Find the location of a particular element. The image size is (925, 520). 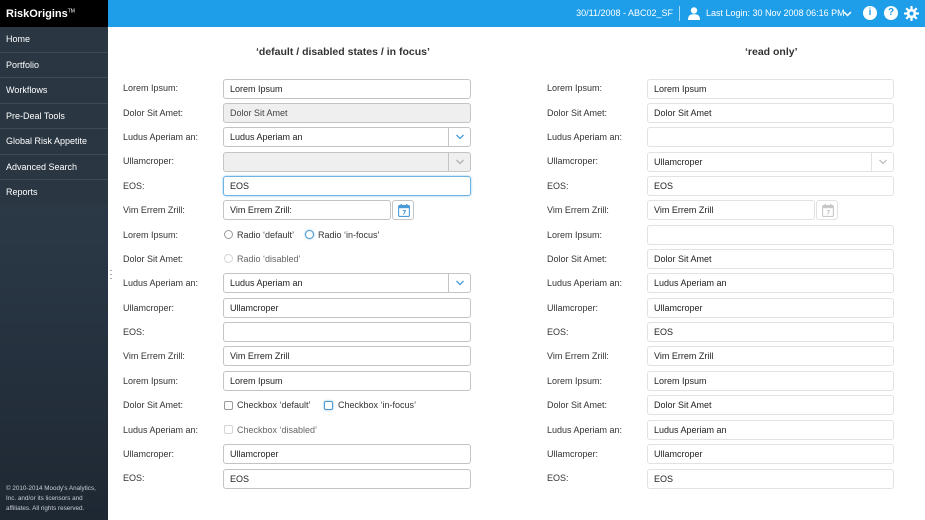

ludus-aperiam-select: Ludus Aperiam an is located at coordinates (347, 137).